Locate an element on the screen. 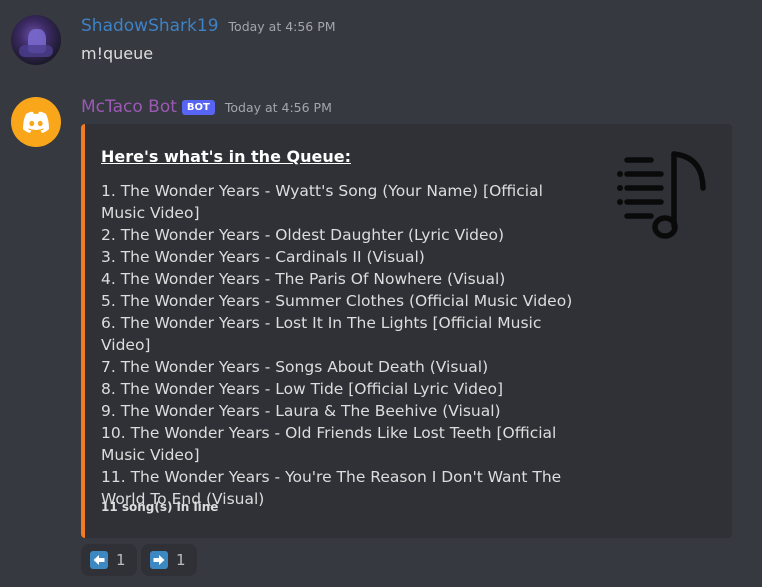  arrow-right-icon is located at coordinates (159, 560).